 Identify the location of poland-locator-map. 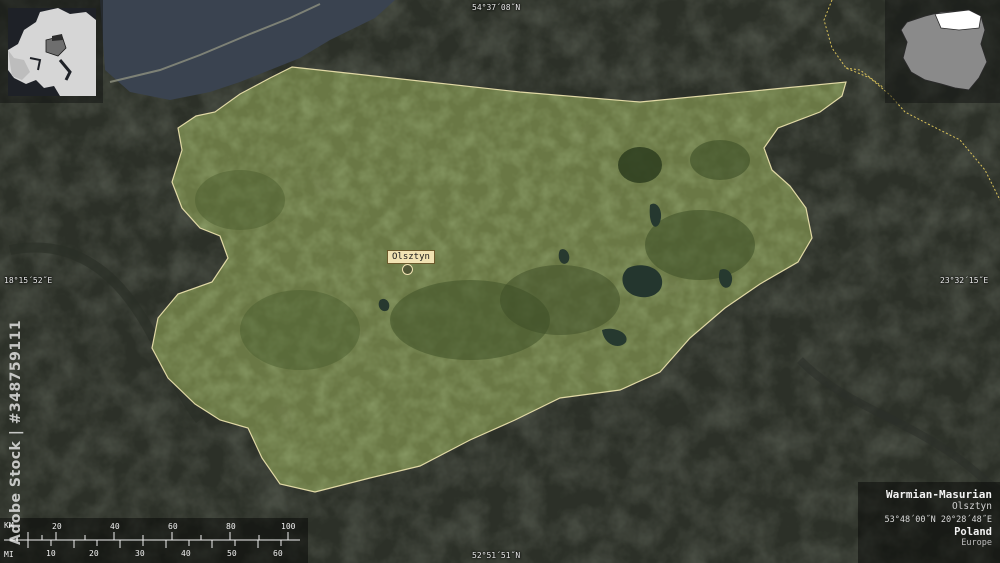
(944, 50).